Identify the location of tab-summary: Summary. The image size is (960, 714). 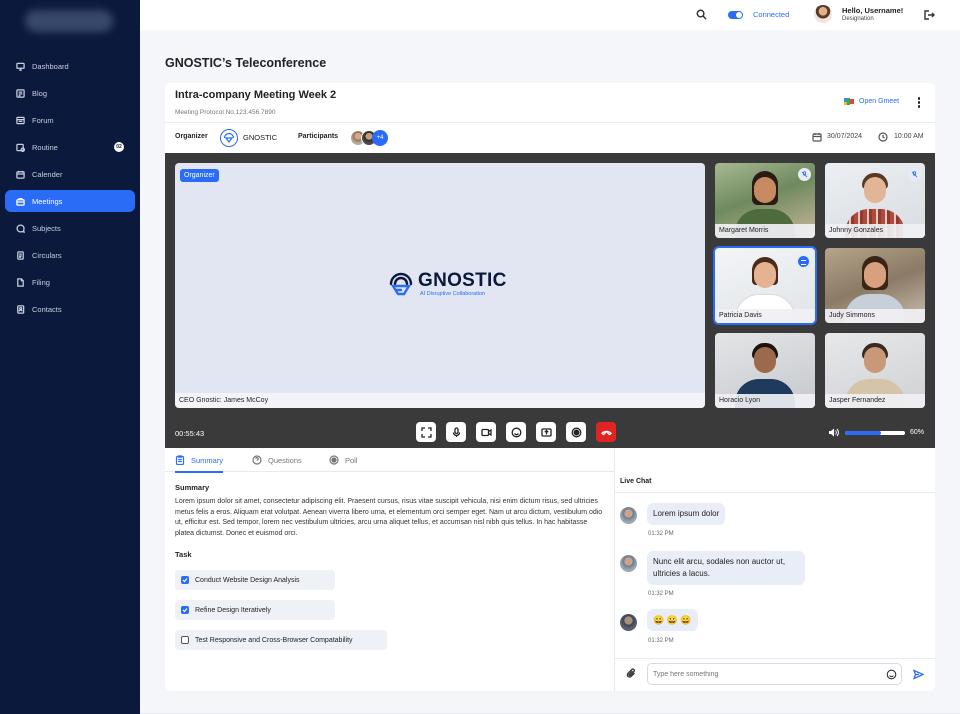
(199, 460).